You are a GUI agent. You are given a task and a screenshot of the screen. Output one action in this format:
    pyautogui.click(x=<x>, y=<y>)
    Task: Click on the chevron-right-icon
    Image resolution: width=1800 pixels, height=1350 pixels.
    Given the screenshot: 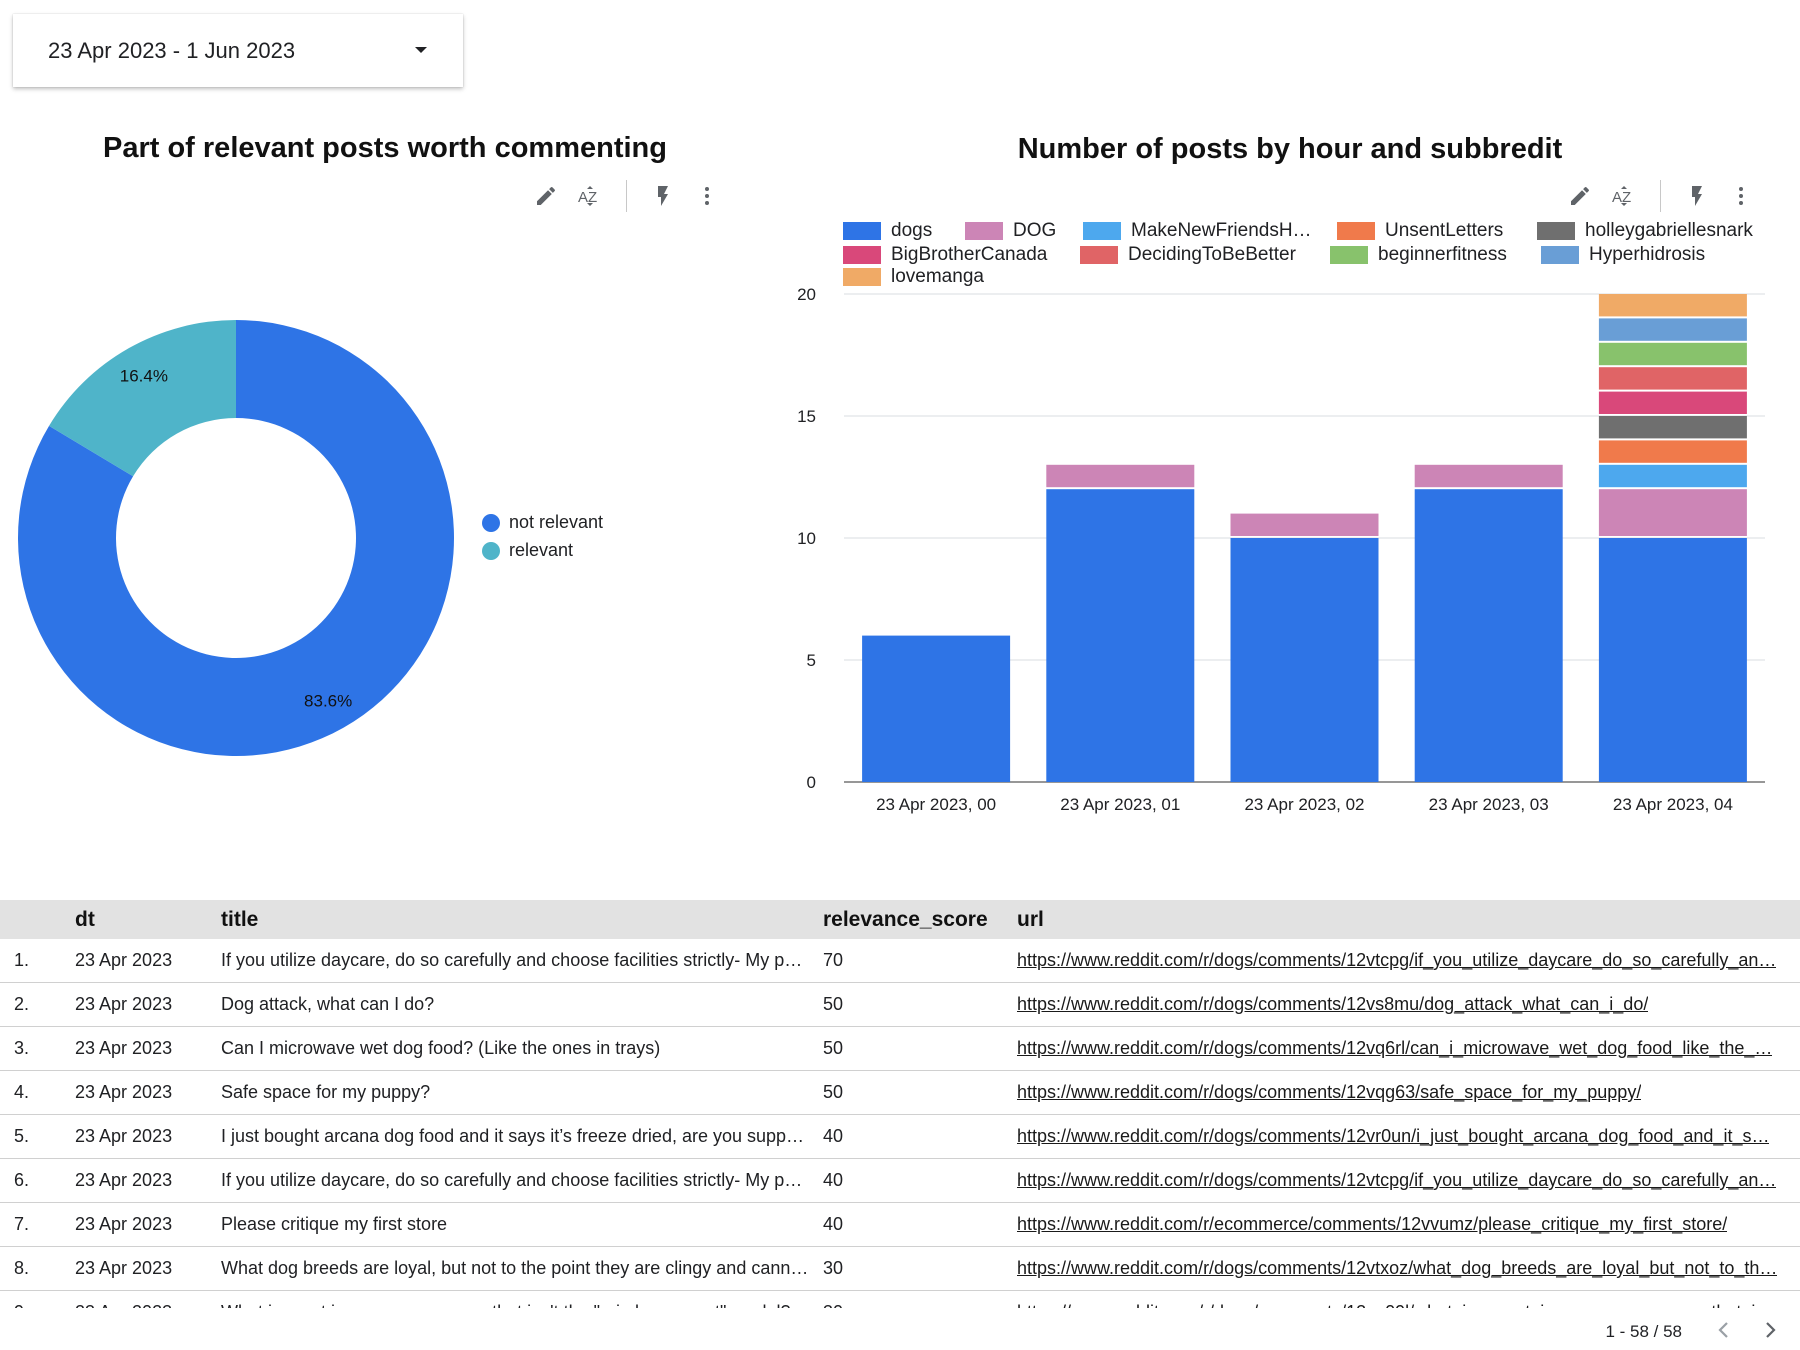 What is the action you would take?
    pyautogui.click(x=1770, y=1330)
    